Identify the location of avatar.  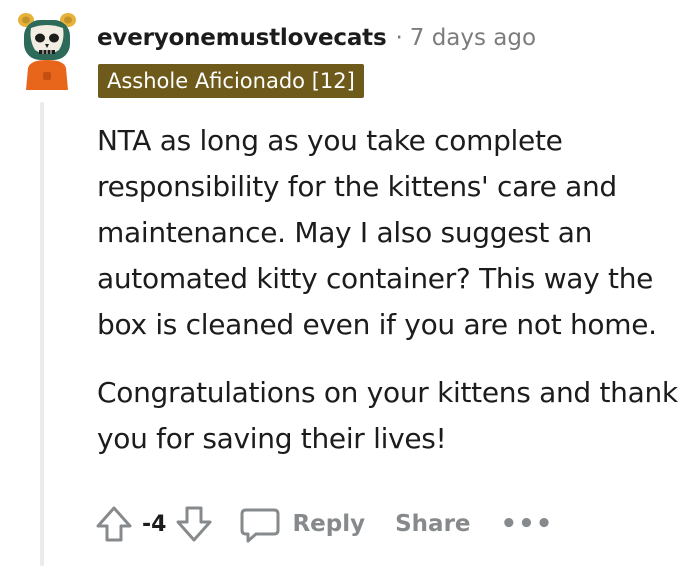
(47, 48).